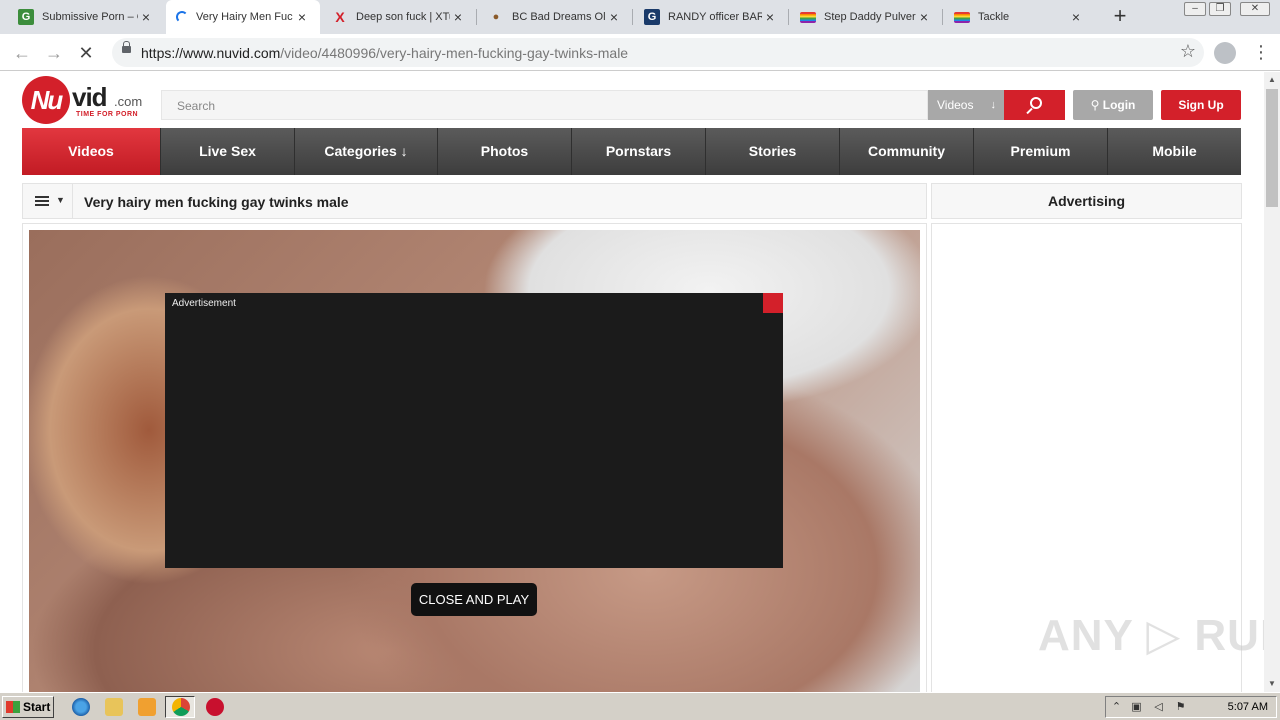 This screenshot has width=1280, height=720. What do you see at coordinates (474, 599) in the screenshot?
I see `close-and-play-button: CLOSE AND PLAY` at bounding box center [474, 599].